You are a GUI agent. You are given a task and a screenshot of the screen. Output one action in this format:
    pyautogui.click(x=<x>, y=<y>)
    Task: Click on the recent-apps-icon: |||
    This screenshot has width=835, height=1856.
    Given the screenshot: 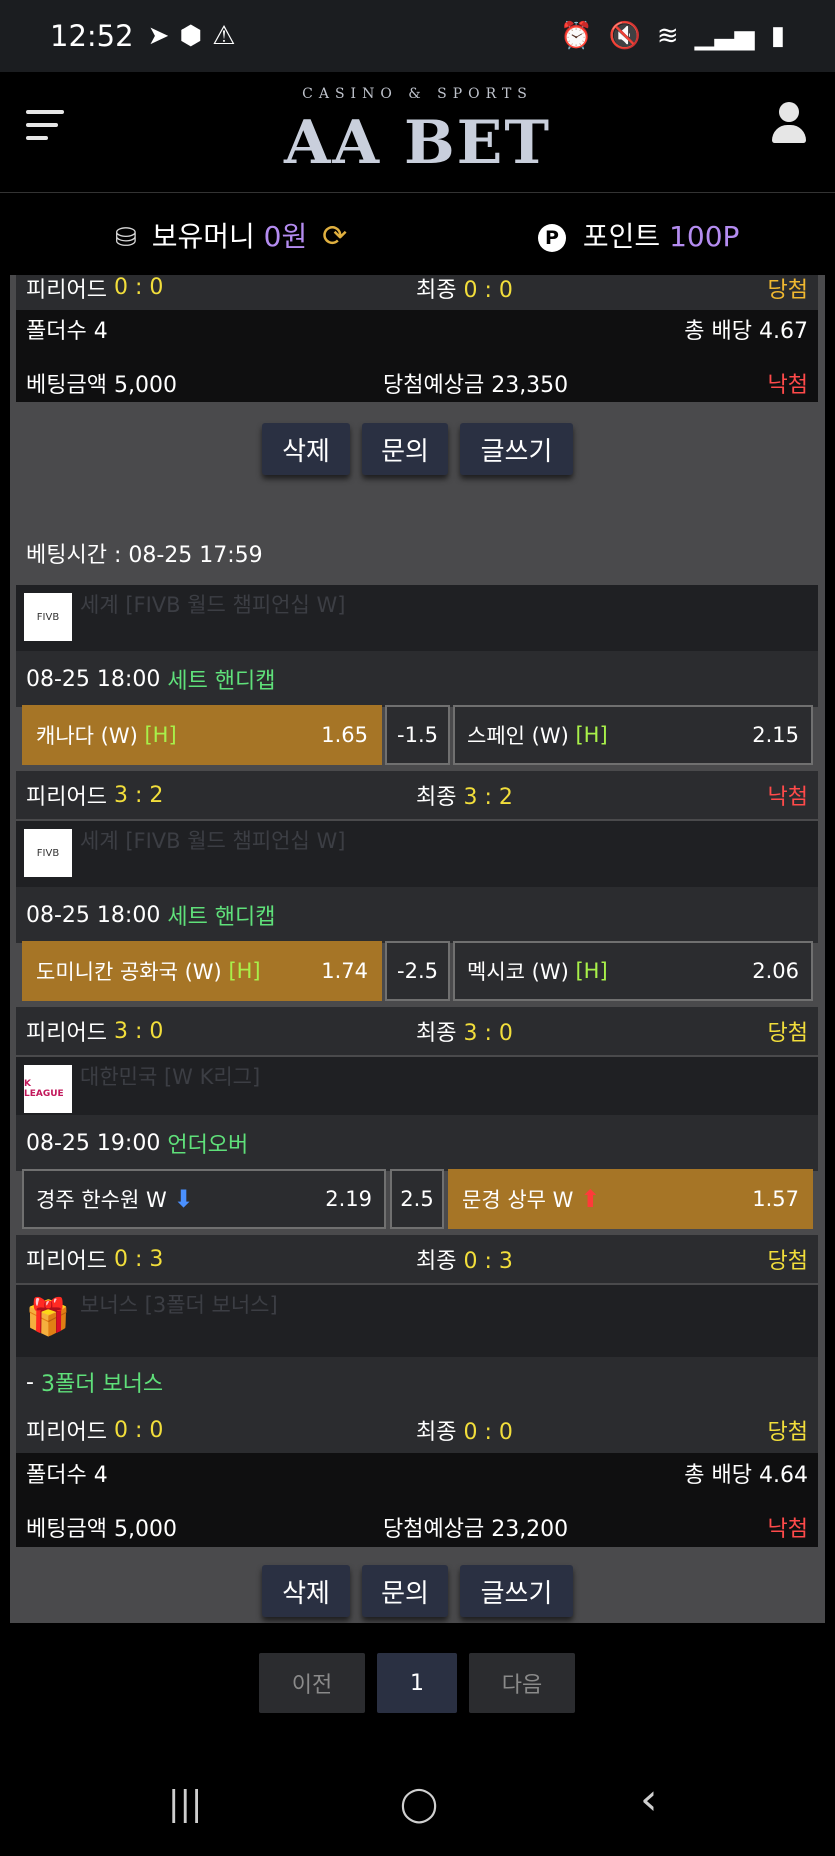 What is the action you would take?
    pyautogui.click(x=185, y=1804)
    